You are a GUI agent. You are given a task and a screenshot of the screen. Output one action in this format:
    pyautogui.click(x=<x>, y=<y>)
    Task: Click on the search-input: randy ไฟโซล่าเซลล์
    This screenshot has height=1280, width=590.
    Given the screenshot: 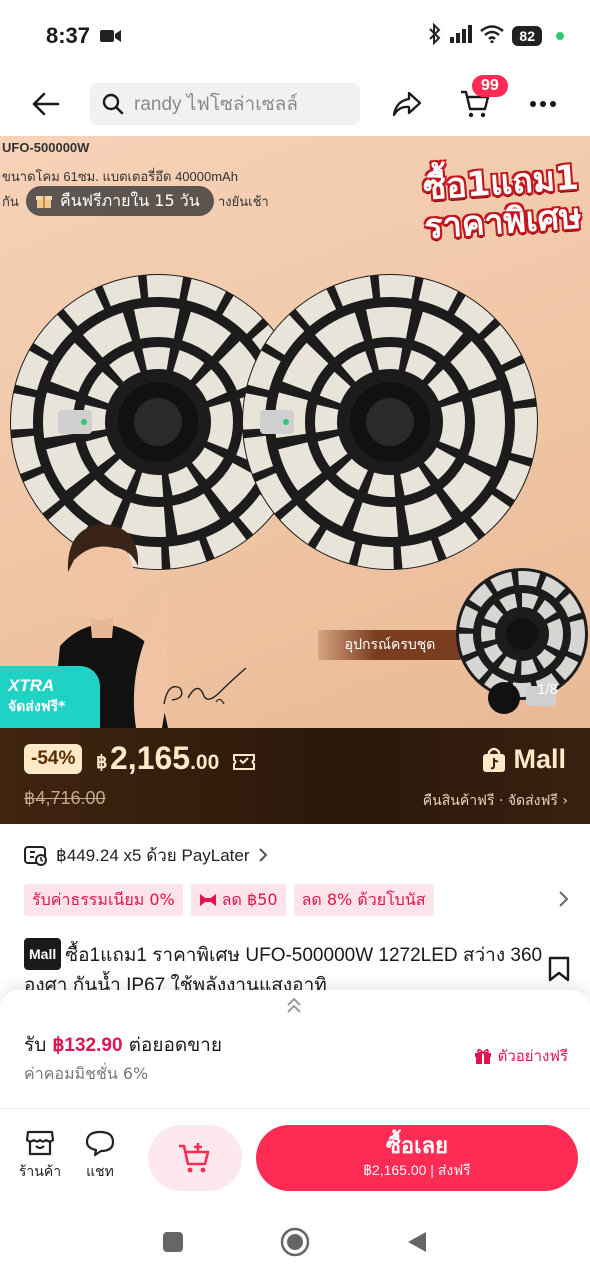 What is the action you would take?
    pyautogui.click(x=225, y=104)
    